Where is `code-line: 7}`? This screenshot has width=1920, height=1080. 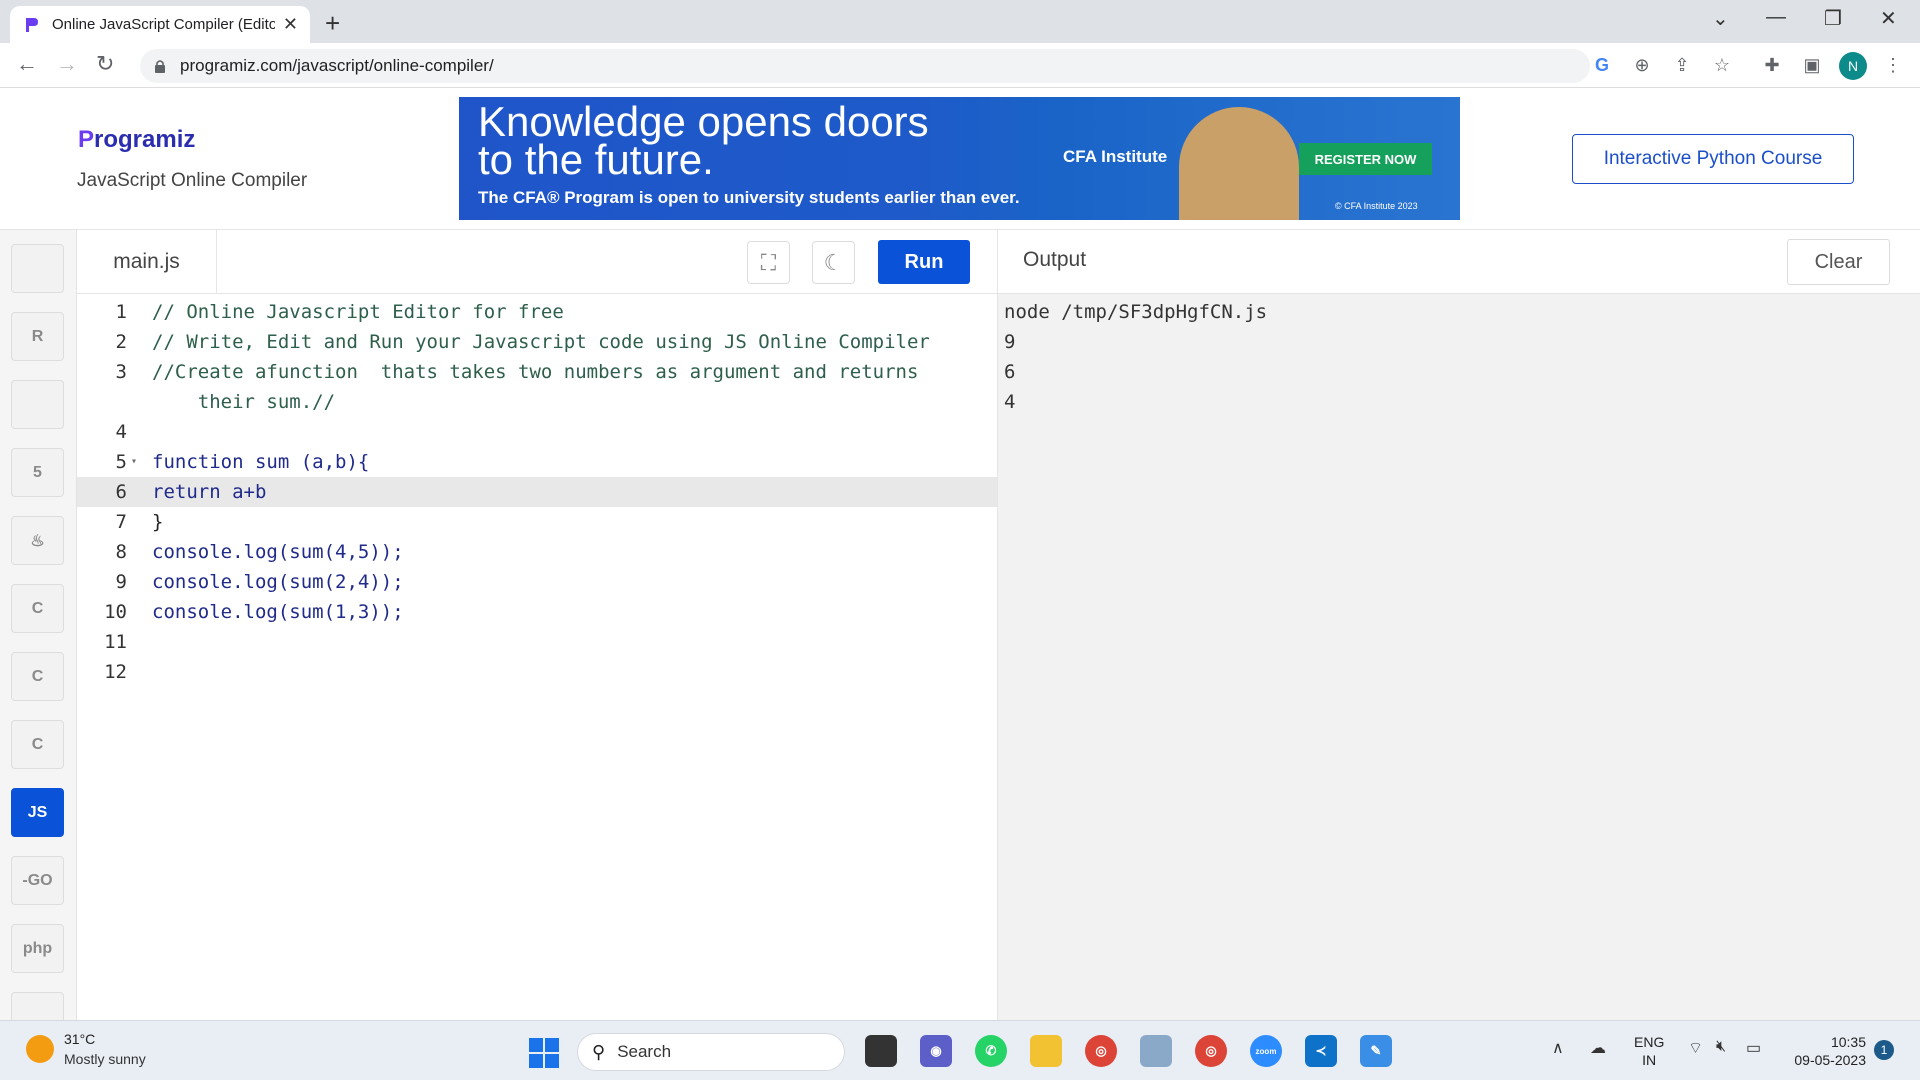
code-line: 7} is located at coordinates (537, 522).